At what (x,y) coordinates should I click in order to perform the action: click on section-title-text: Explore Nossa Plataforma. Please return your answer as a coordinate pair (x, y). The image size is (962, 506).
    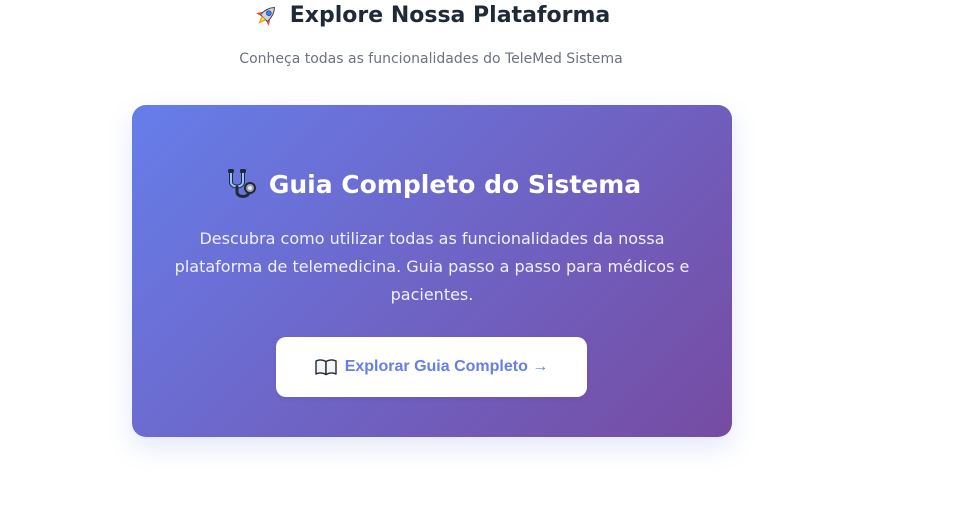
    Looking at the image, I should click on (450, 15).